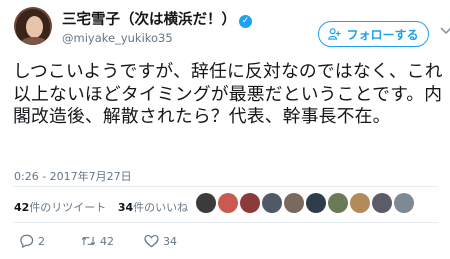 Image resolution: width=450 pixels, height=259 pixels. I want to click on tweet-timestamp: 0:26 - 2017年7月27日, so click(73, 176).